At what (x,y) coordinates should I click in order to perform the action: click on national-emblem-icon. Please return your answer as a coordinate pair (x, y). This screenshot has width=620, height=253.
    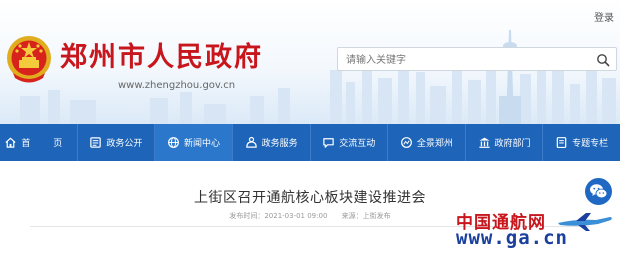
    Looking at the image, I should click on (29, 59).